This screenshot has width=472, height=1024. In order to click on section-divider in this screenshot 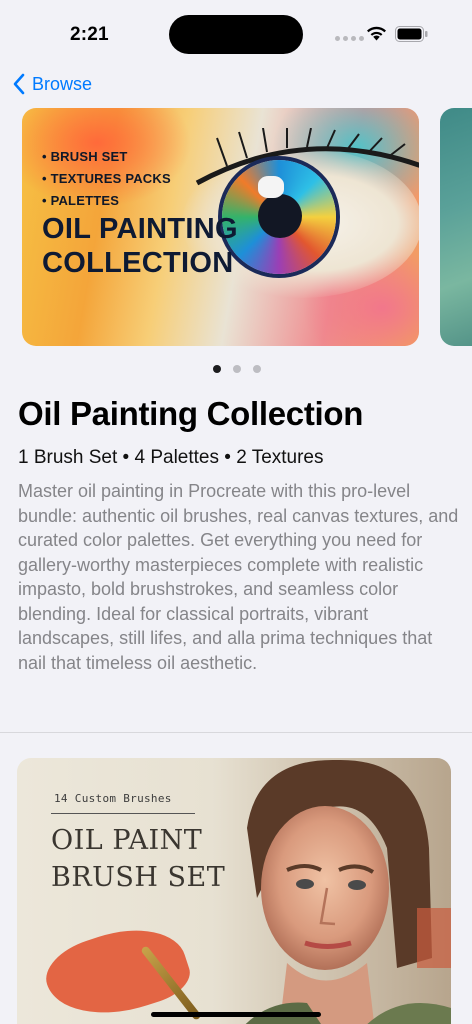, I will do `click(236, 732)`.